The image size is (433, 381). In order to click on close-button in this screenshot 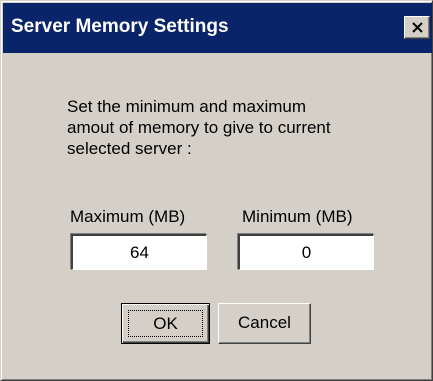, I will do `click(417, 27)`.